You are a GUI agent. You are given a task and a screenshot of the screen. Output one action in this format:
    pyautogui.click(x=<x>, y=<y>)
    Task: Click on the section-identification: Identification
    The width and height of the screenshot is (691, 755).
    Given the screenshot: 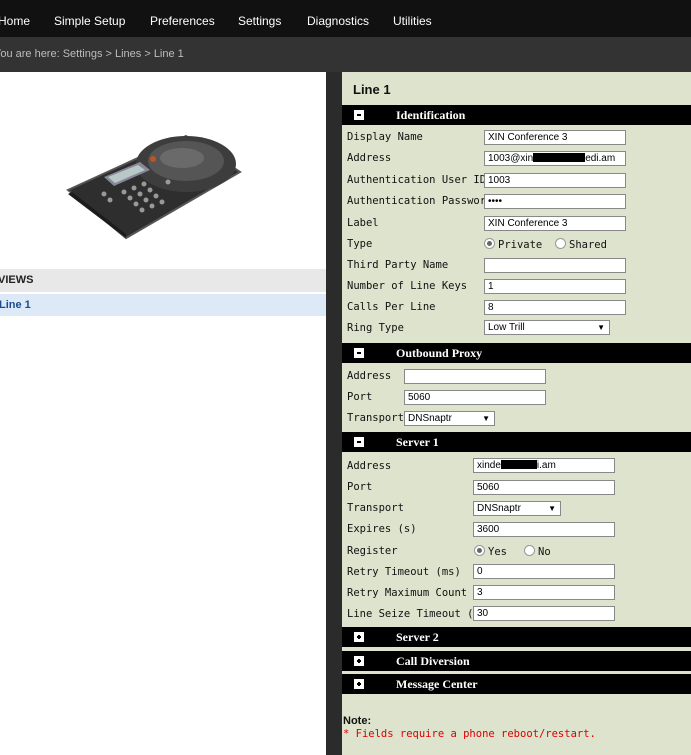 What is the action you would take?
    pyautogui.click(x=516, y=115)
    